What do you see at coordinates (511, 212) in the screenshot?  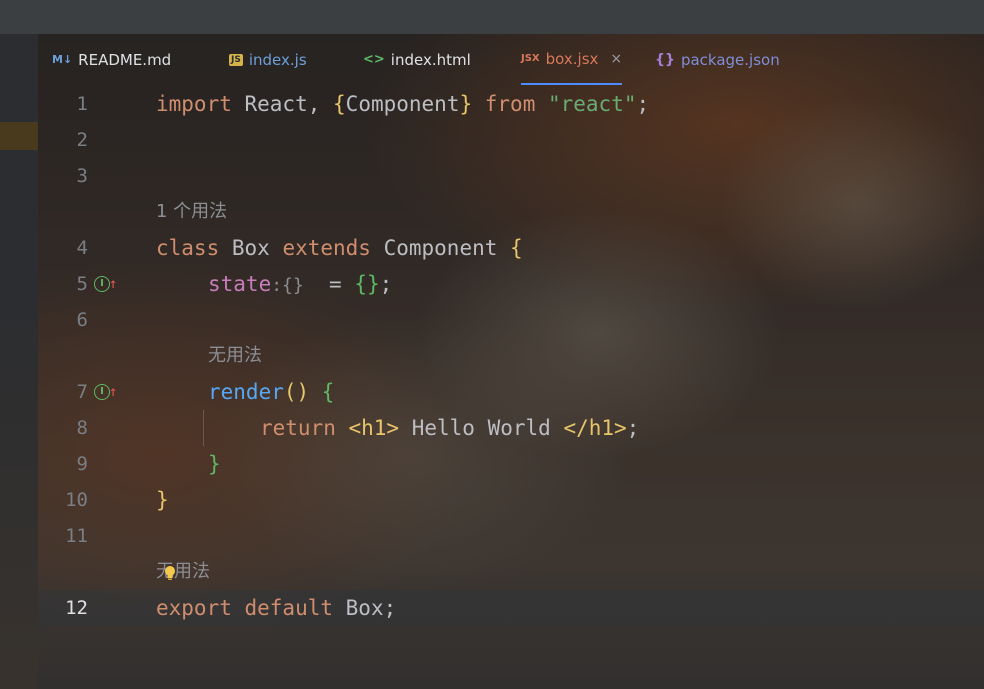 I see `usage-hint-line: 1 个用法` at bounding box center [511, 212].